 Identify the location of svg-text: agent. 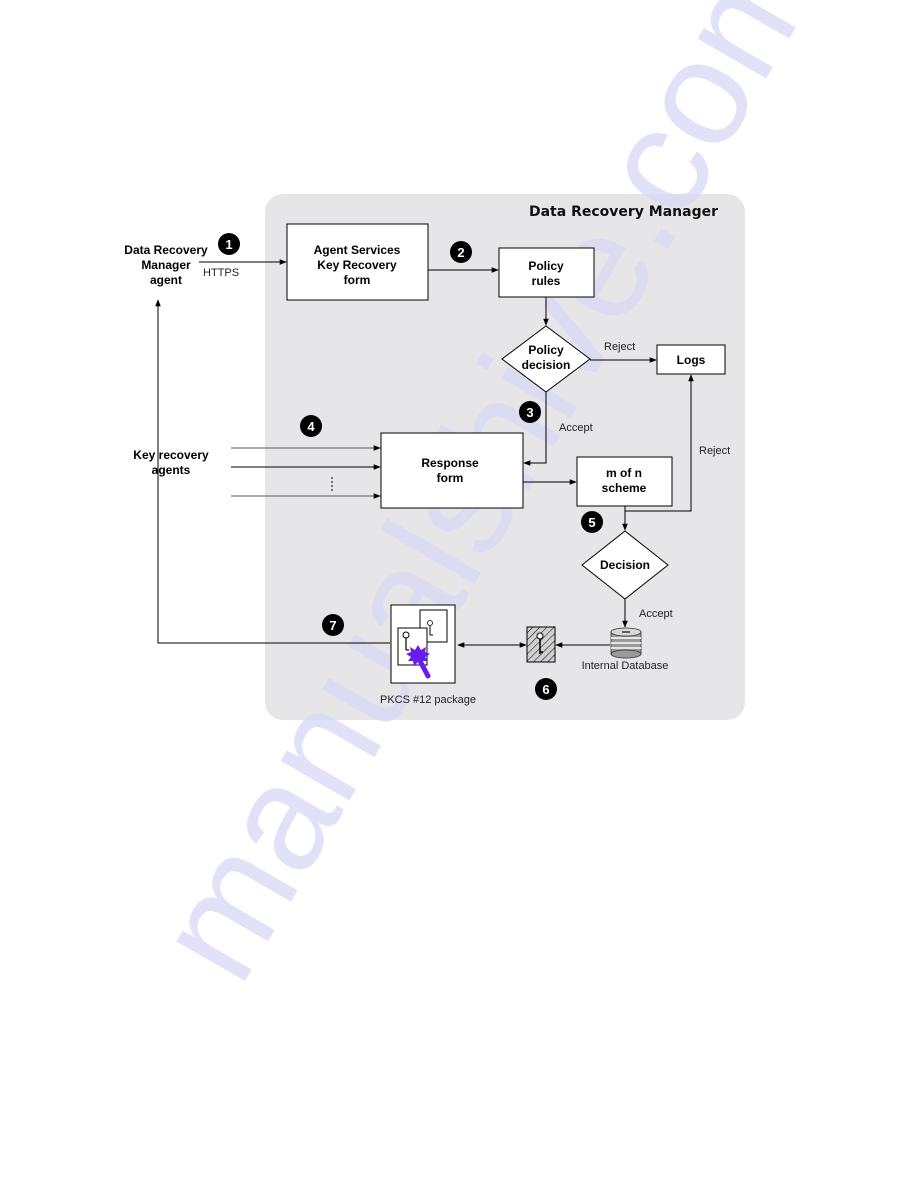
(166, 280).